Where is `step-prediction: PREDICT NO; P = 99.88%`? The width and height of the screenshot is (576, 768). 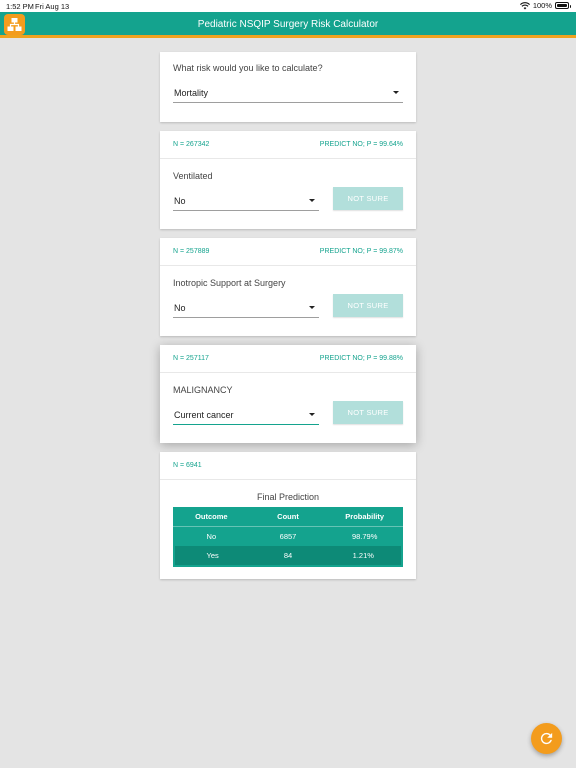 step-prediction: PREDICT NO; P = 99.88% is located at coordinates (361, 358).